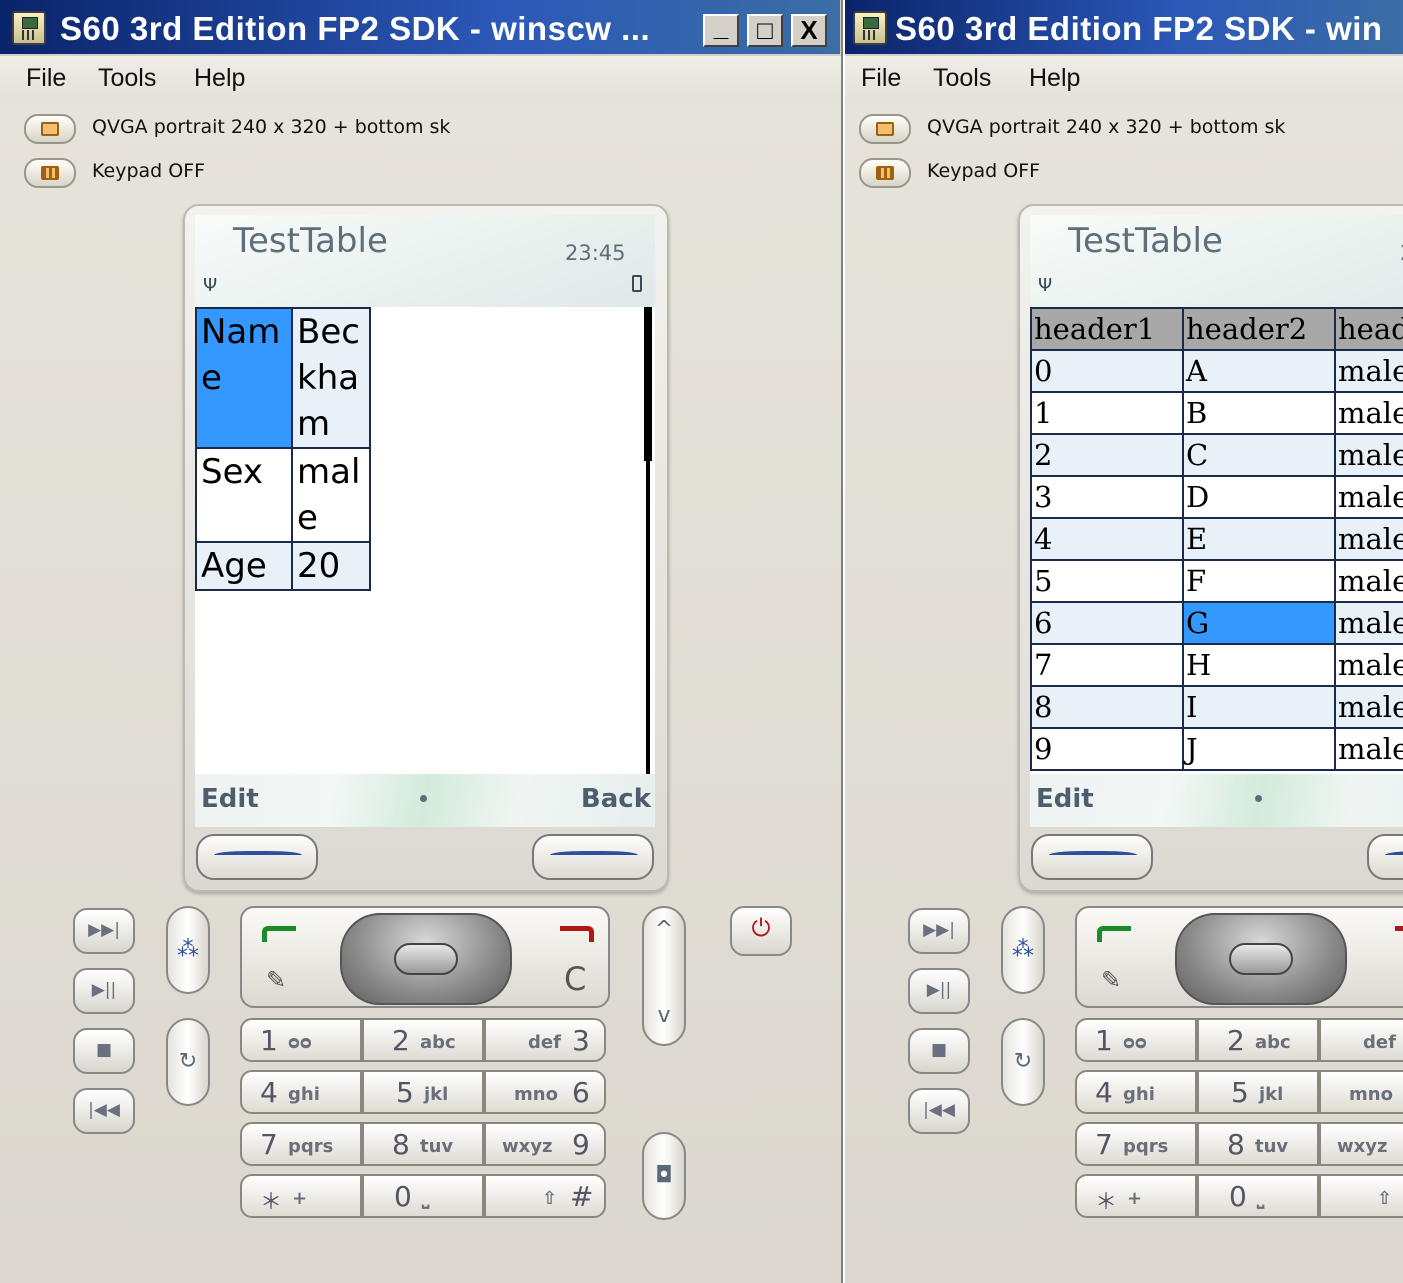 Image resolution: width=1403 pixels, height=1283 pixels. What do you see at coordinates (1107, 455) in the screenshot?
I see `table-cell: 2` at bounding box center [1107, 455].